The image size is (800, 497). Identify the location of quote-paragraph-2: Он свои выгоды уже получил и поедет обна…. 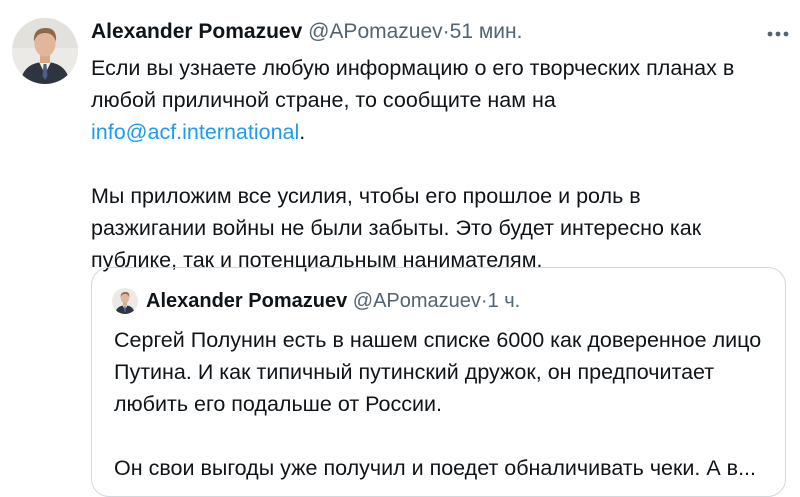
(435, 468).